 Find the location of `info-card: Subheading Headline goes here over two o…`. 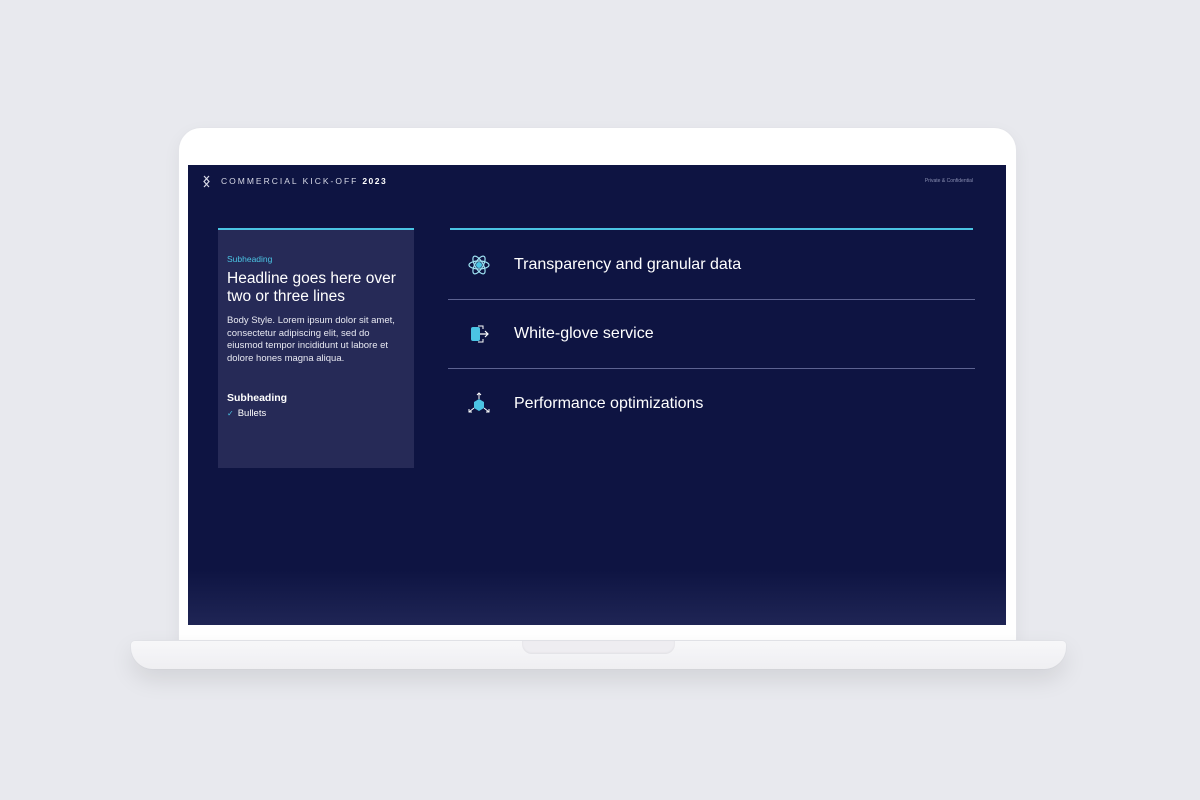

info-card: Subheading Headline goes here over two o… is located at coordinates (316, 348).